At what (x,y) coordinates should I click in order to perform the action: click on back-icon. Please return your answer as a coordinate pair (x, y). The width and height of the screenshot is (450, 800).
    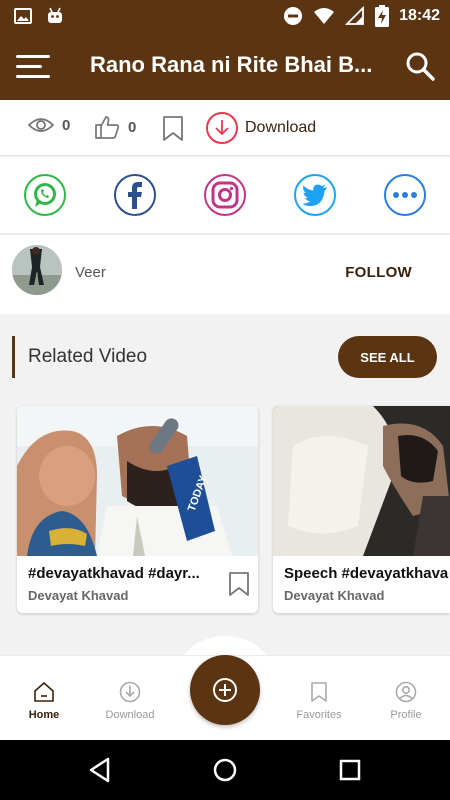
    Looking at the image, I should click on (100, 770).